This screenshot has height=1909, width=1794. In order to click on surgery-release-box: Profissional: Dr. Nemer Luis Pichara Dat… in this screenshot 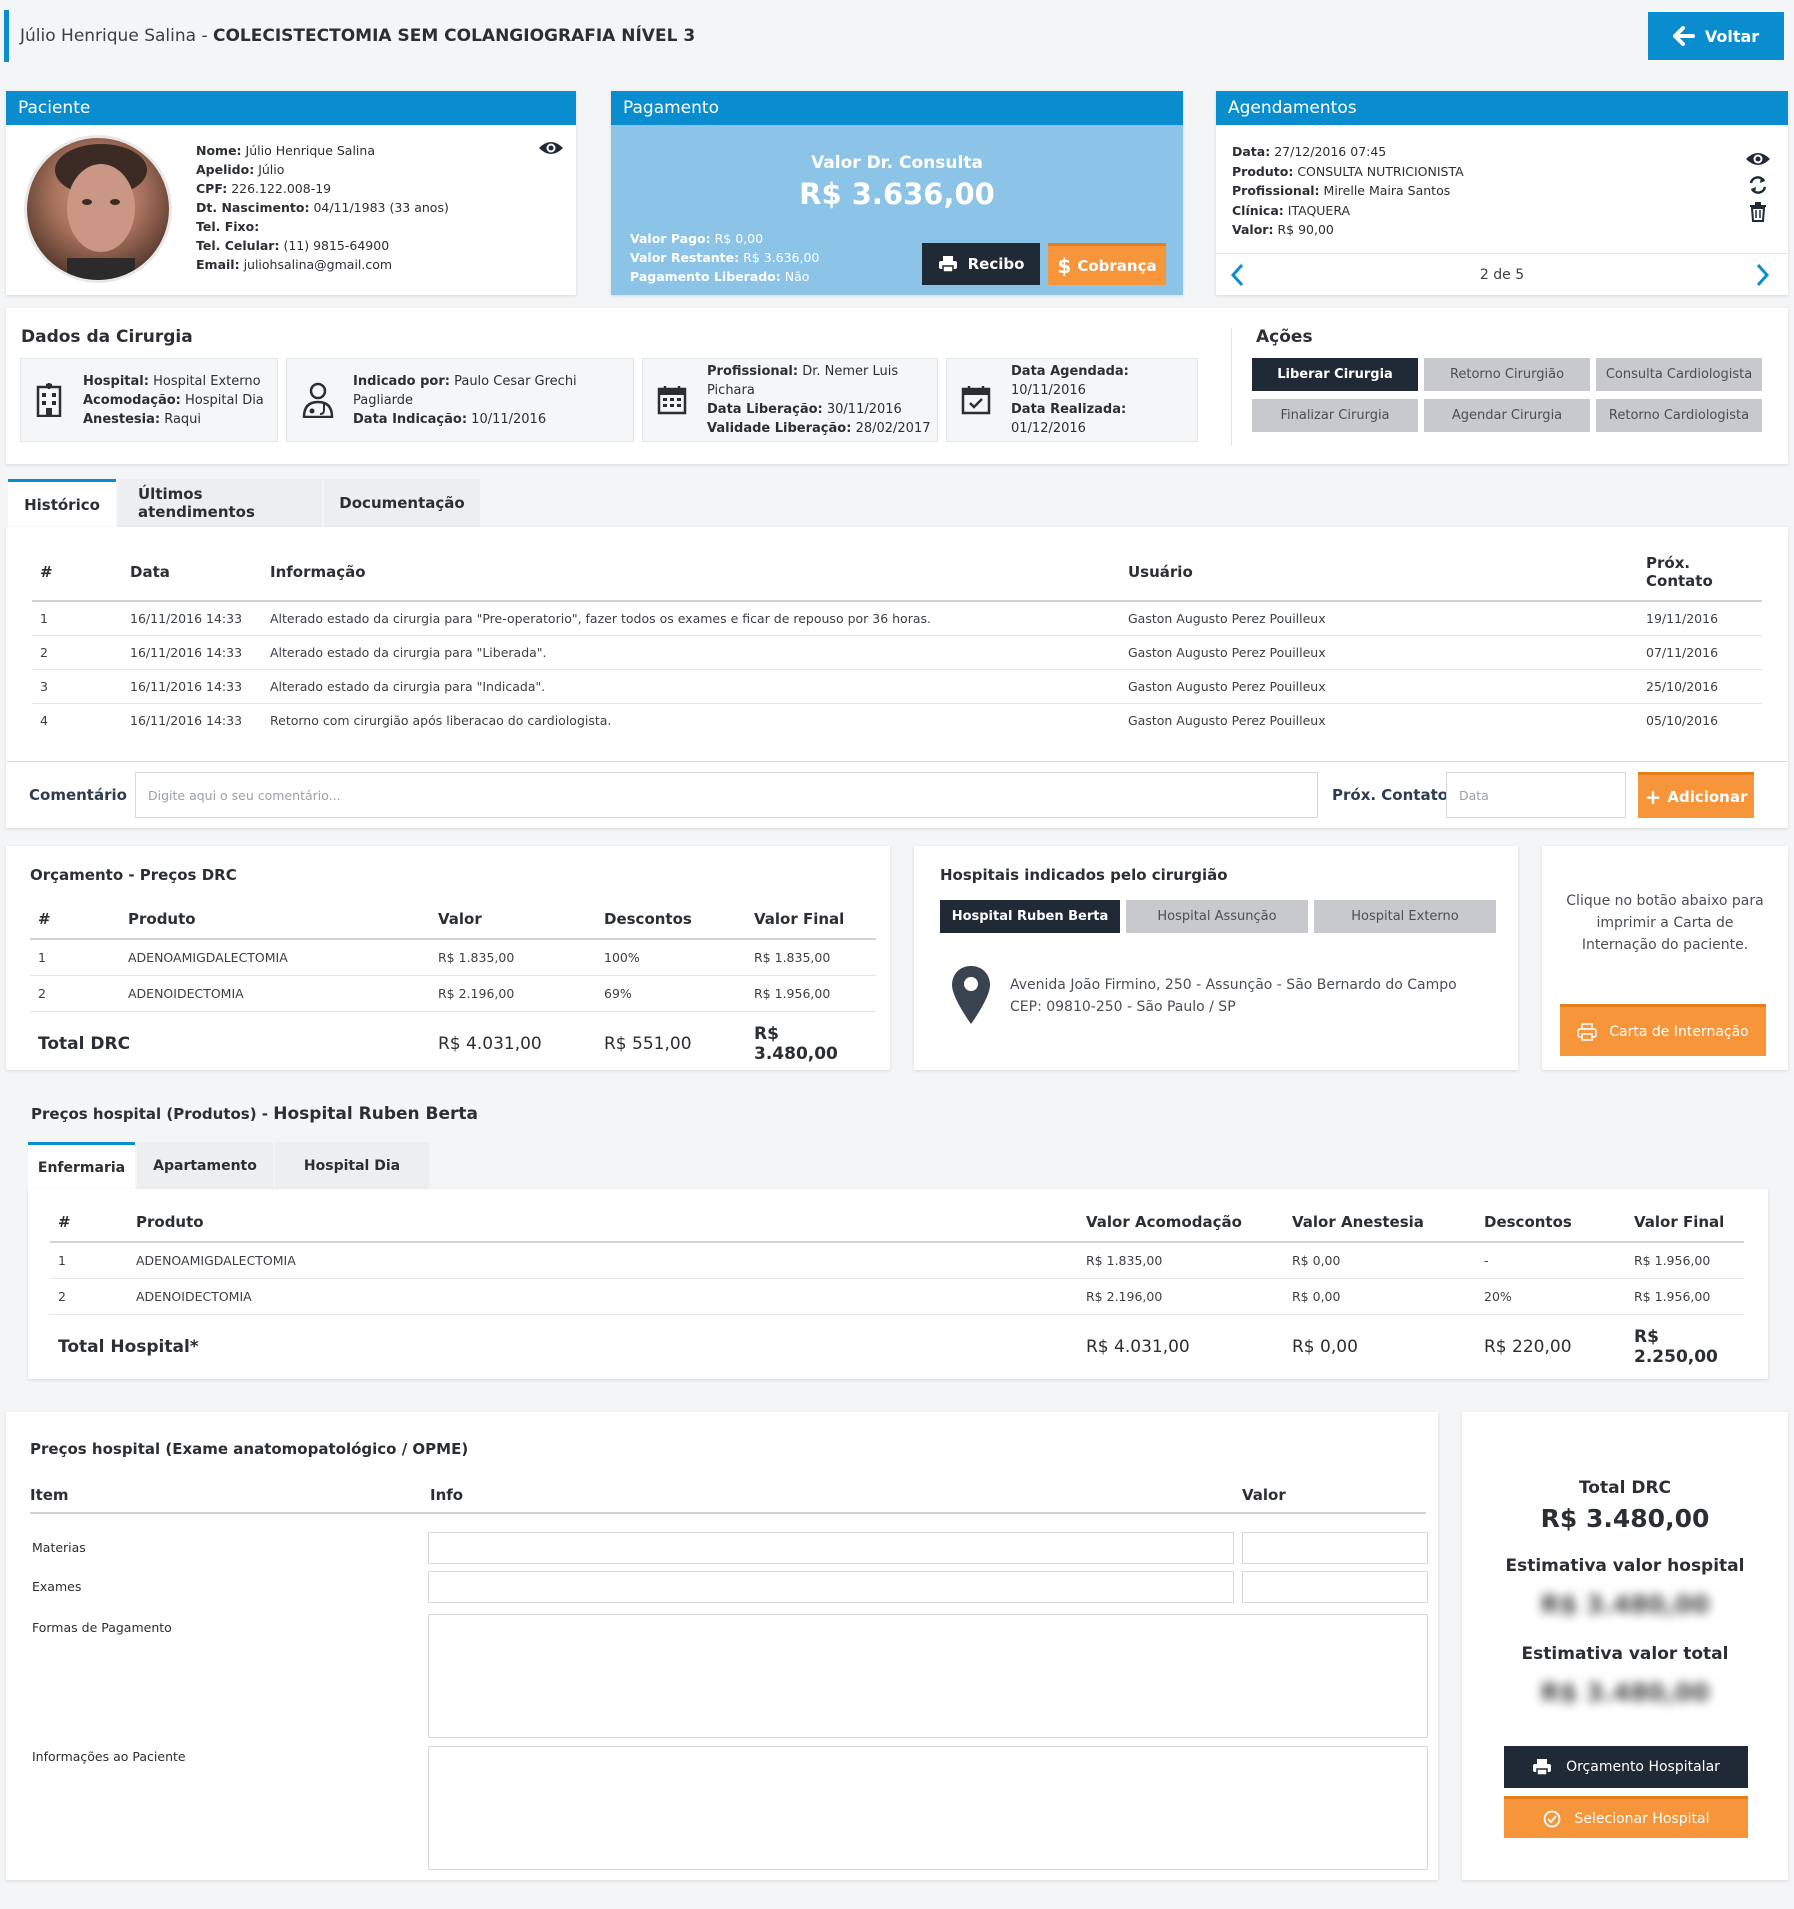, I will do `click(790, 400)`.